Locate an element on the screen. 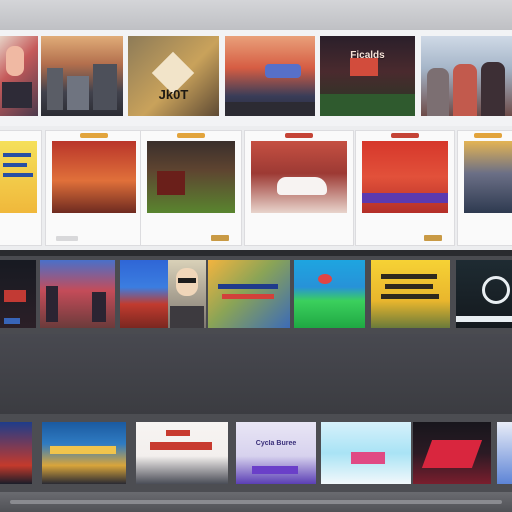  tile-skyline-sunset is located at coordinates (82, 76).